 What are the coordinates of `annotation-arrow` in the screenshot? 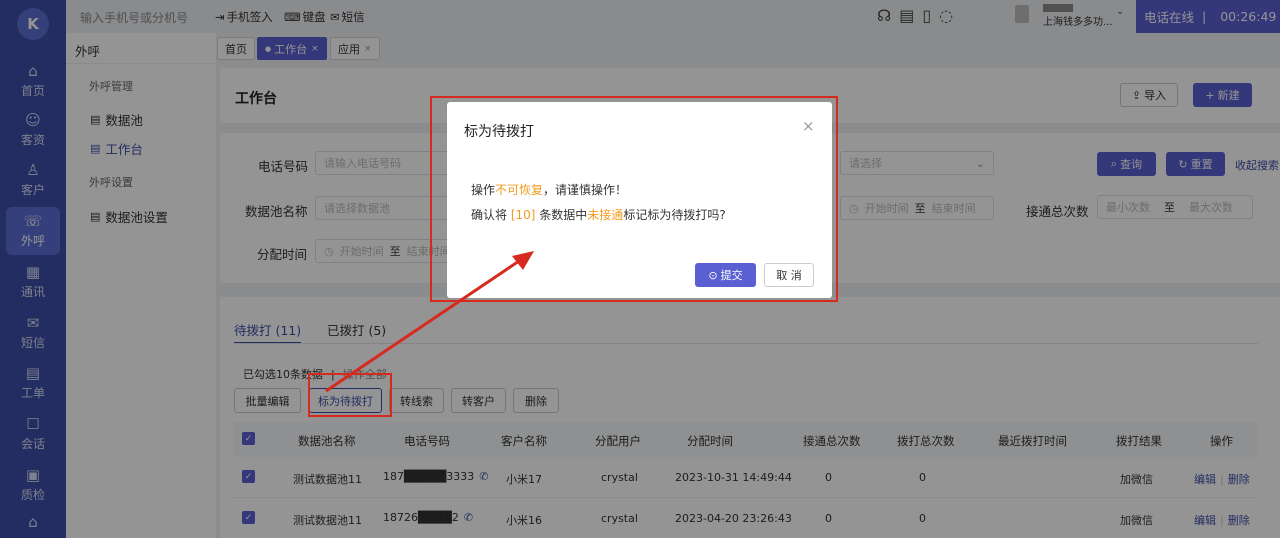 It's located at (429, 322).